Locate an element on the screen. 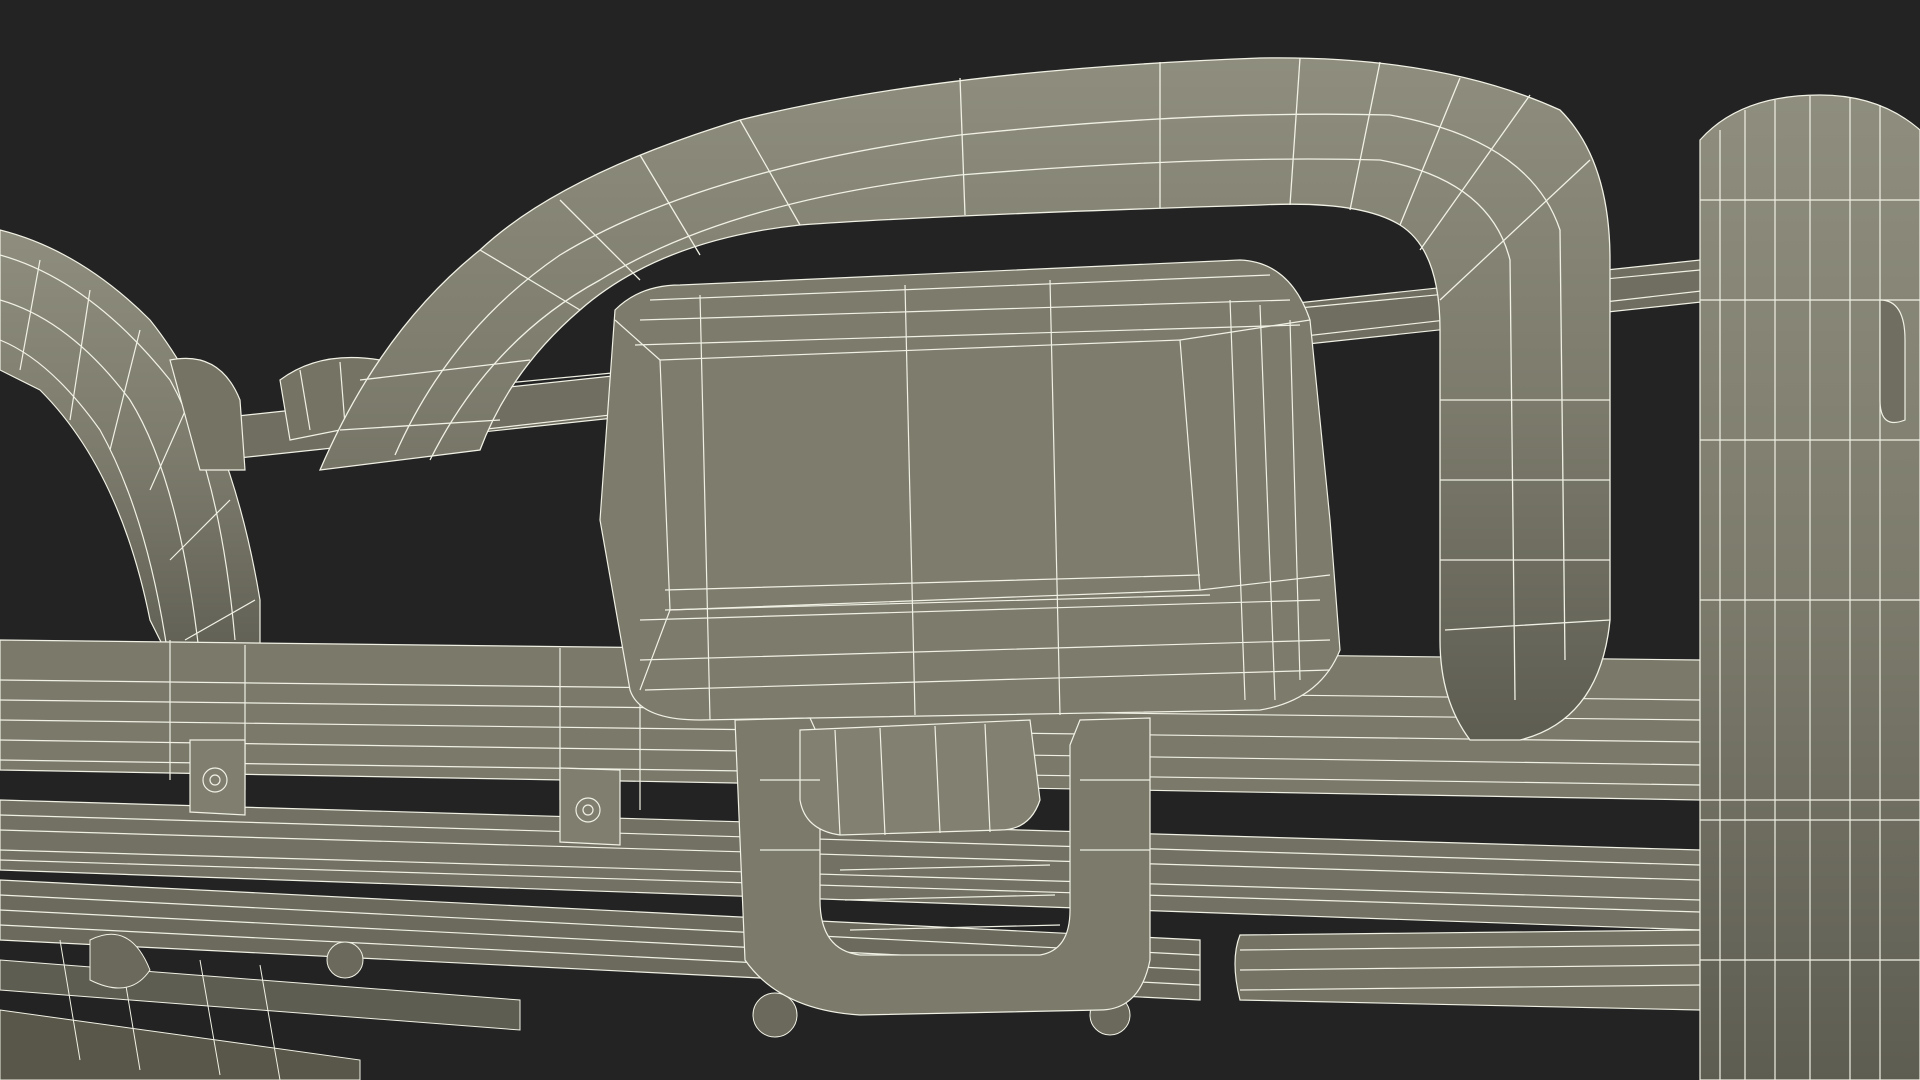 Image resolution: width=1920 pixels, height=1080 pixels. right-post is located at coordinates (1809, 587).